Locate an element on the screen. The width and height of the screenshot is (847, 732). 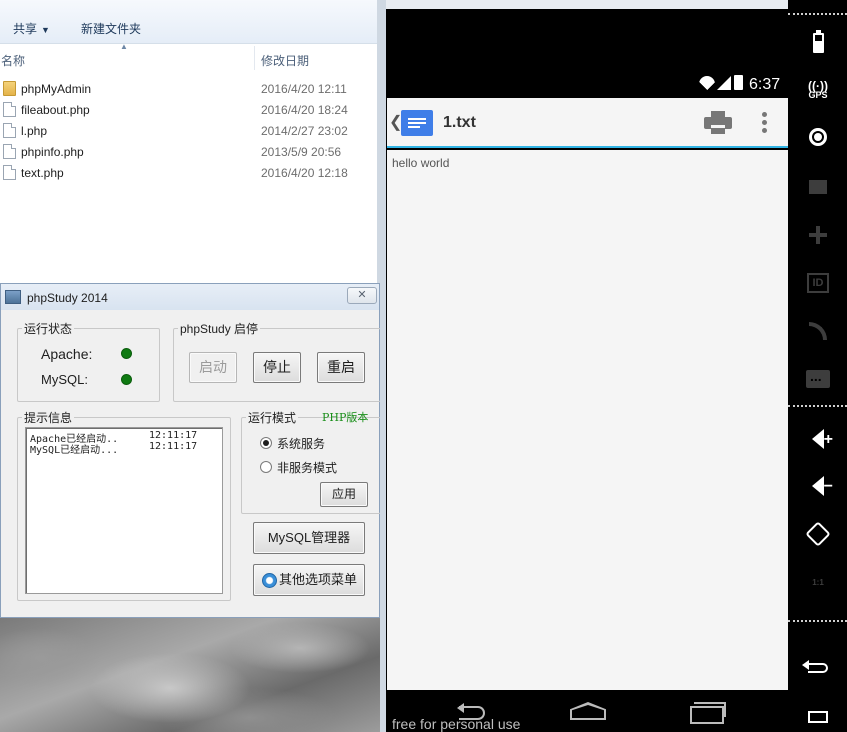
gear-icon is located at coordinates (269, 580).